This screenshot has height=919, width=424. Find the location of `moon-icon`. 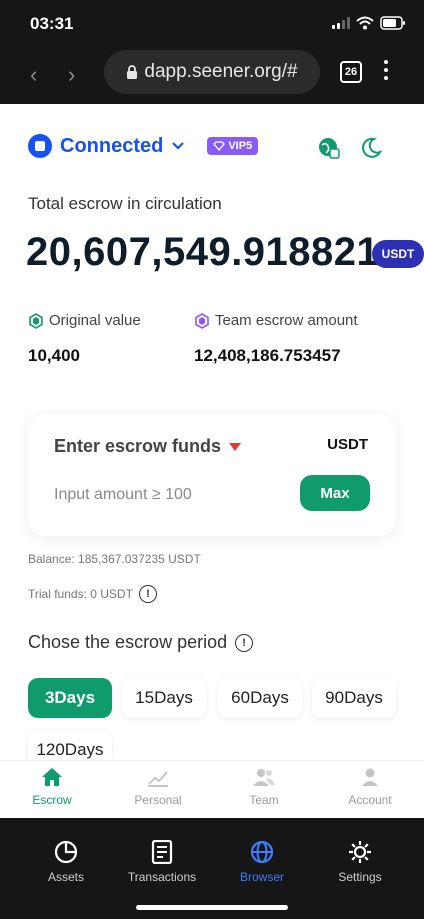

moon-icon is located at coordinates (371, 148).